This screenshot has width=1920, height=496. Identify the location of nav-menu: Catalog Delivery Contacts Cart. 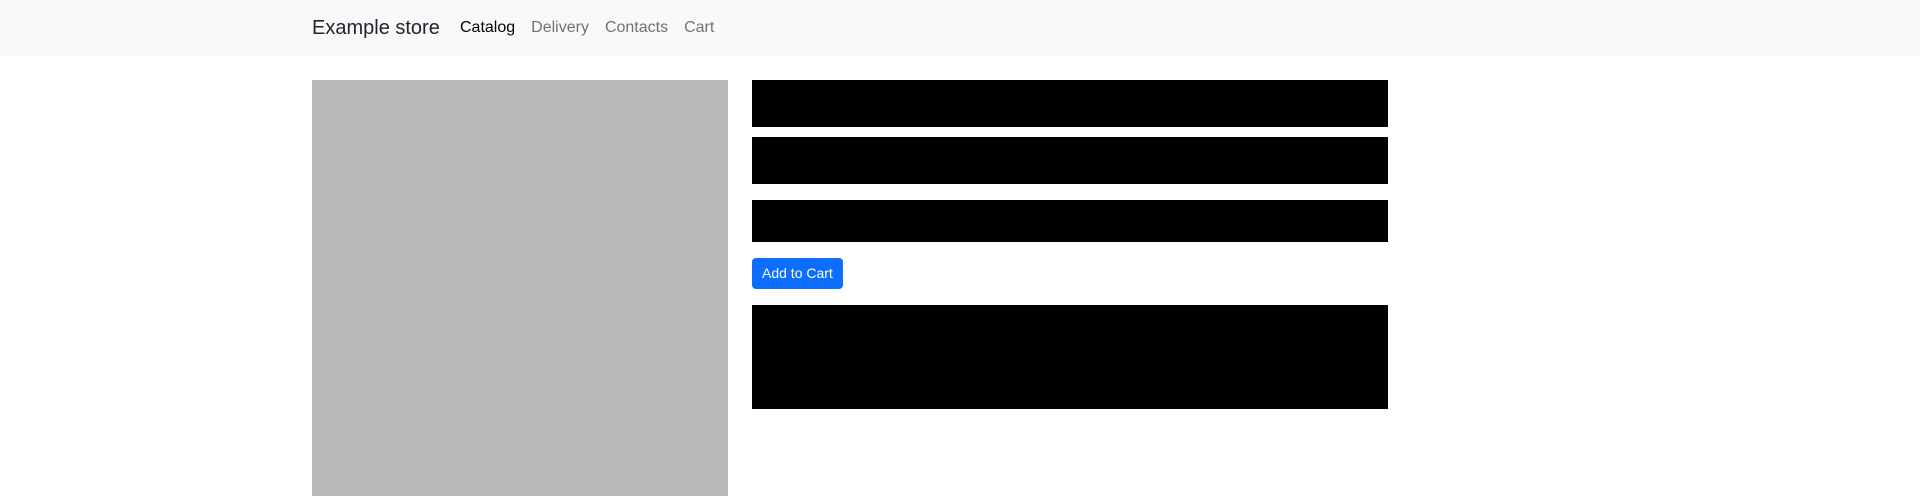
(595, 28).